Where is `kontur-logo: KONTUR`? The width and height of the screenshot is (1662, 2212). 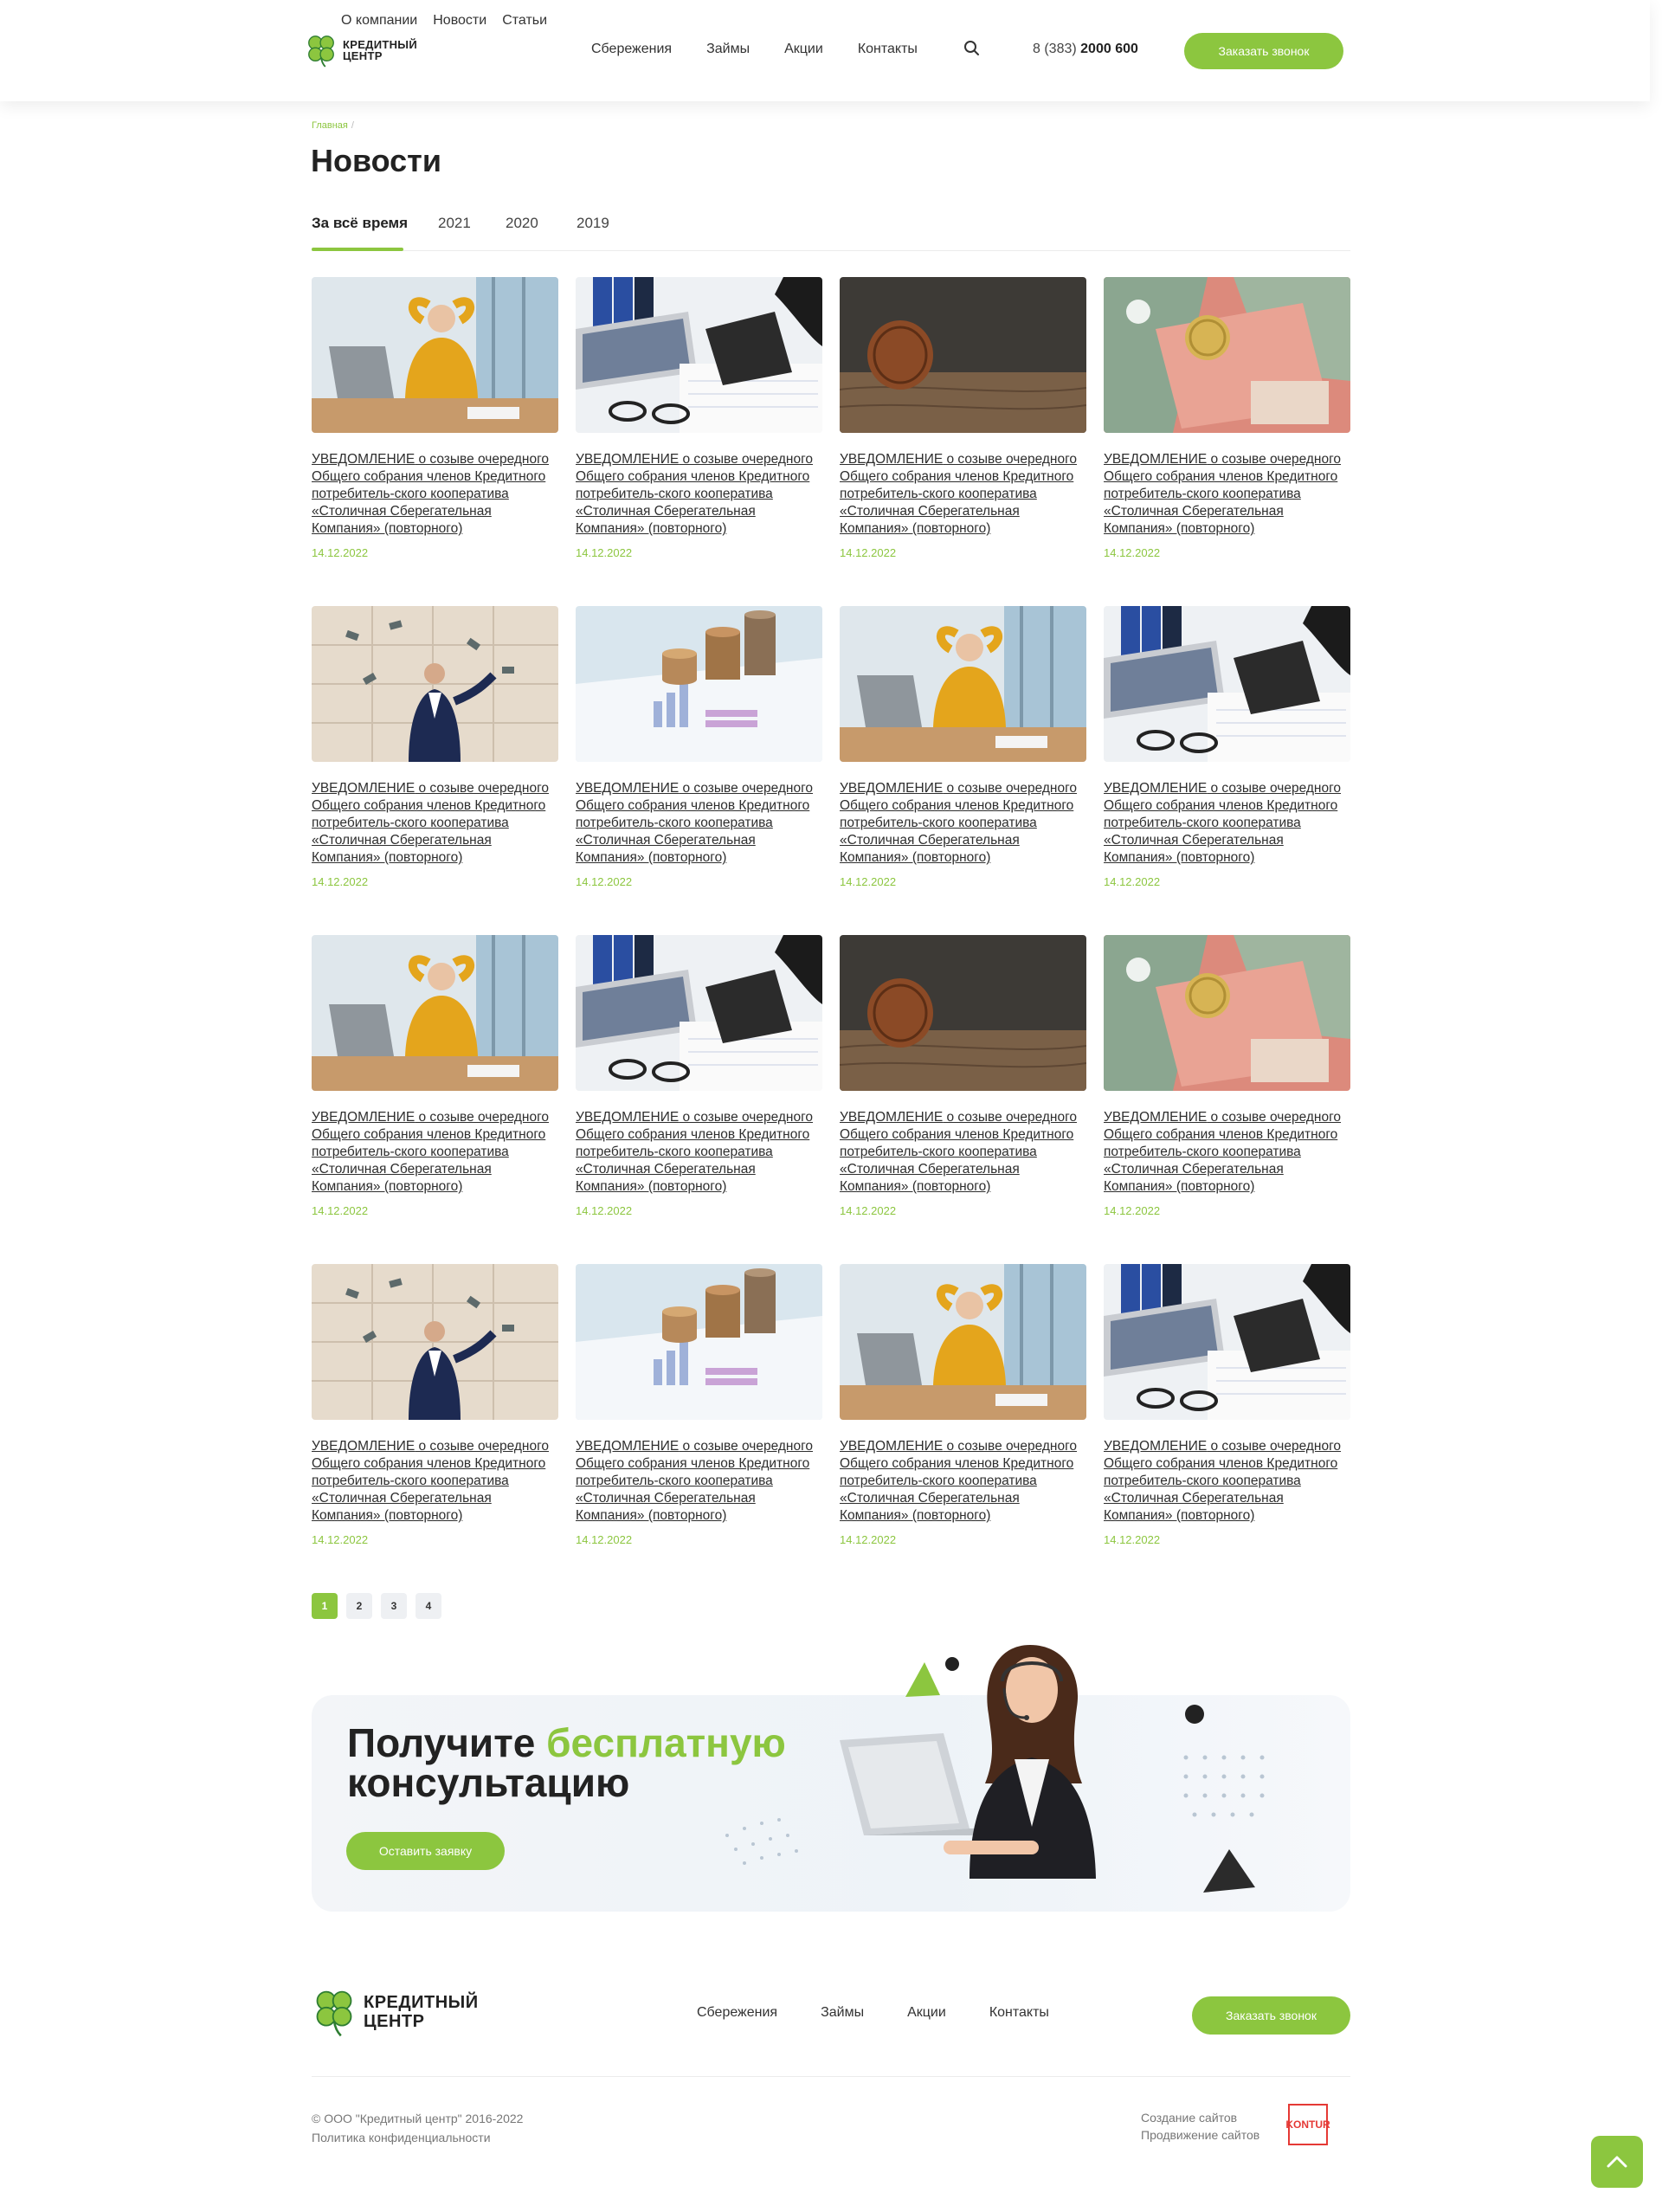
kontur-logo: KONTUR is located at coordinates (1307, 2124).